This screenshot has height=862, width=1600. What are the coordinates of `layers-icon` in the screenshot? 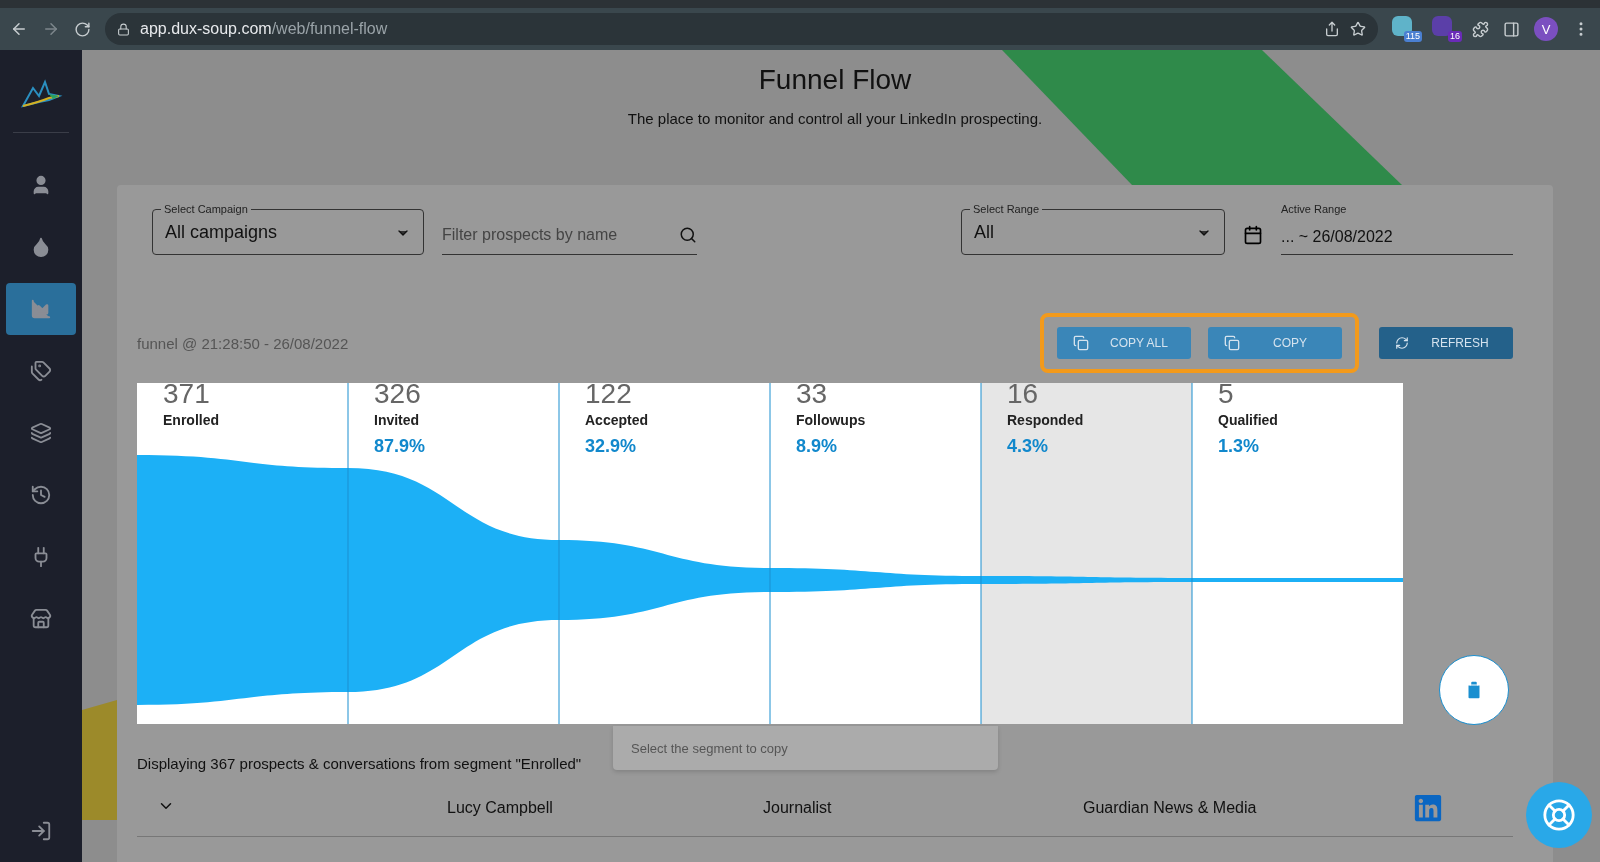 It's located at (41, 433).